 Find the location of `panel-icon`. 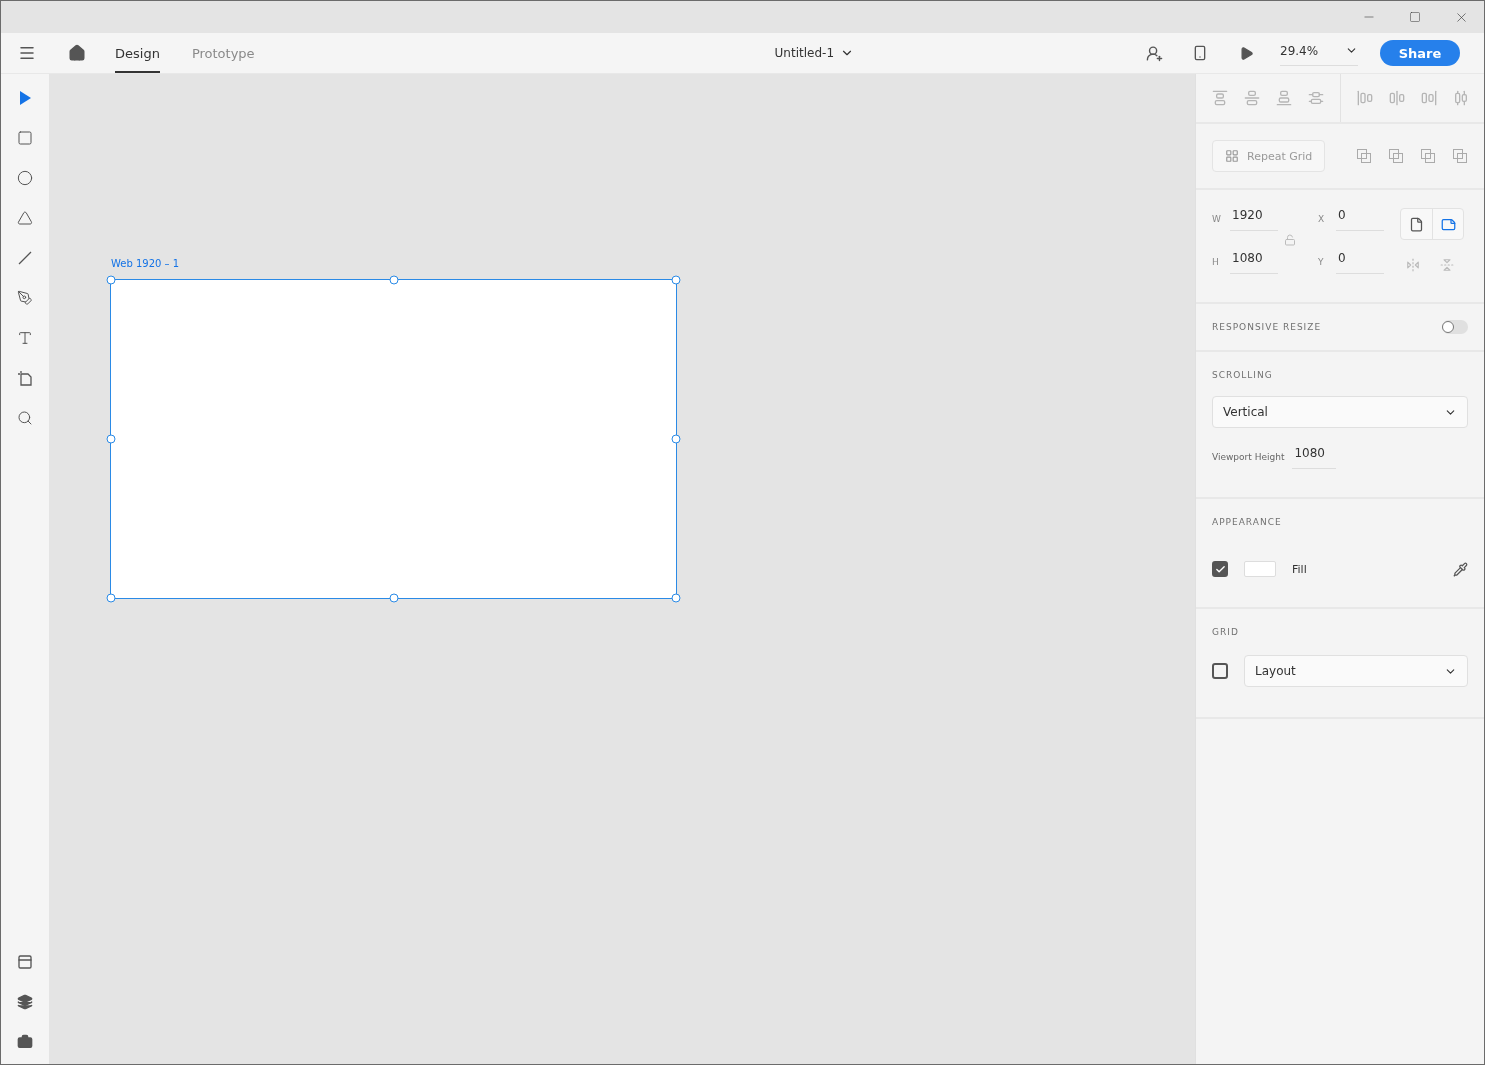

panel-icon is located at coordinates (25, 962).